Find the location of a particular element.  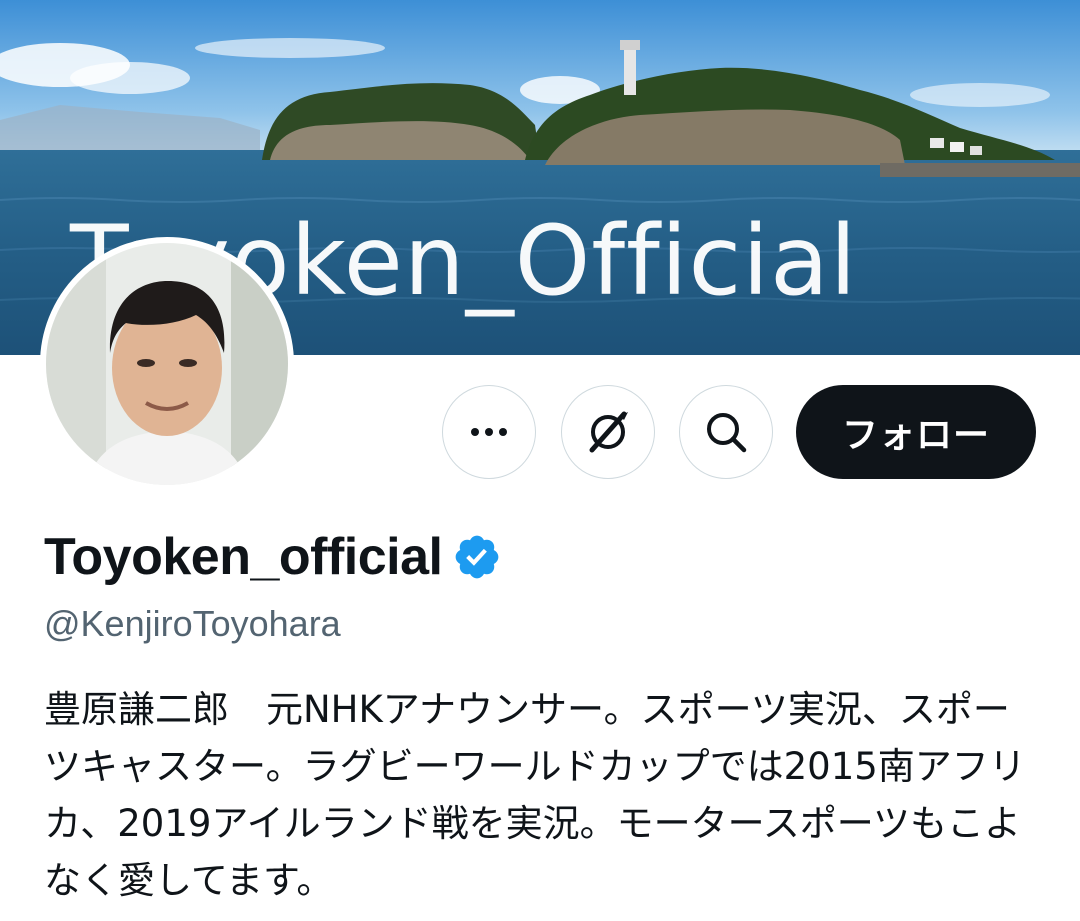

verified-badge-icon is located at coordinates (477, 557).